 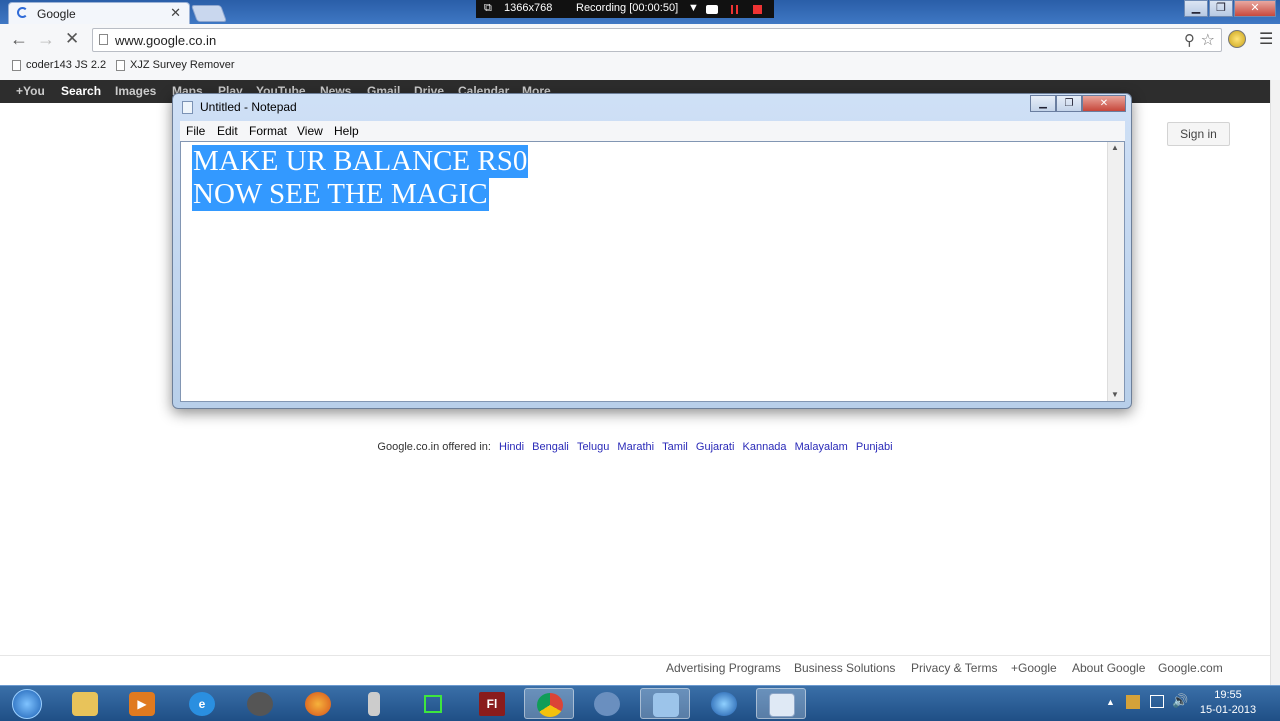 I want to click on notepad-minimize-button: ▁, so click(x=1043, y=103).